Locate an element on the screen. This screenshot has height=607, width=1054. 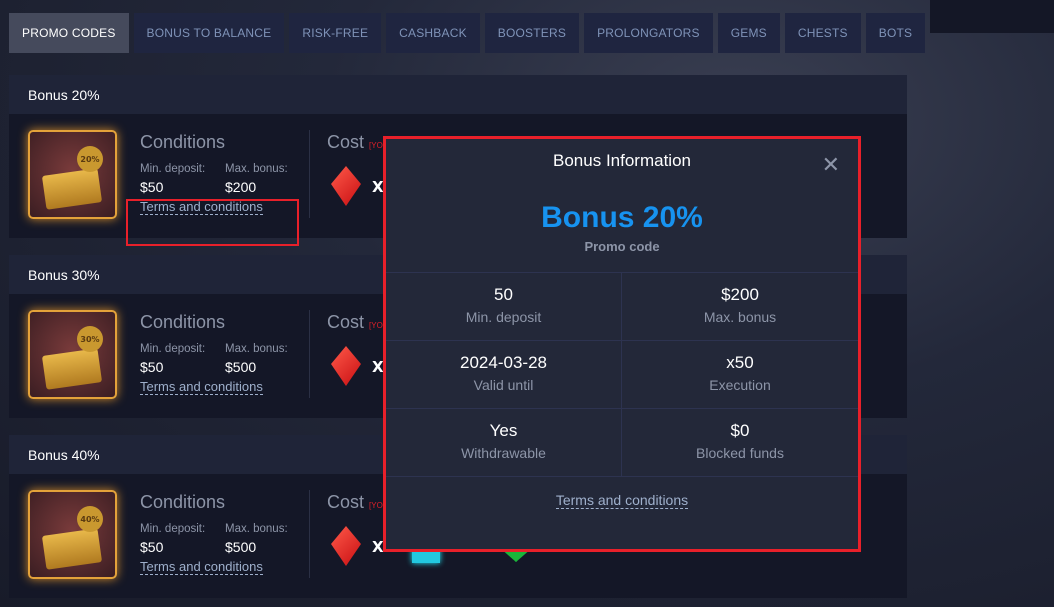
detail-withdrawable: Yes Withdrawable is located at coordinates (504, 443).